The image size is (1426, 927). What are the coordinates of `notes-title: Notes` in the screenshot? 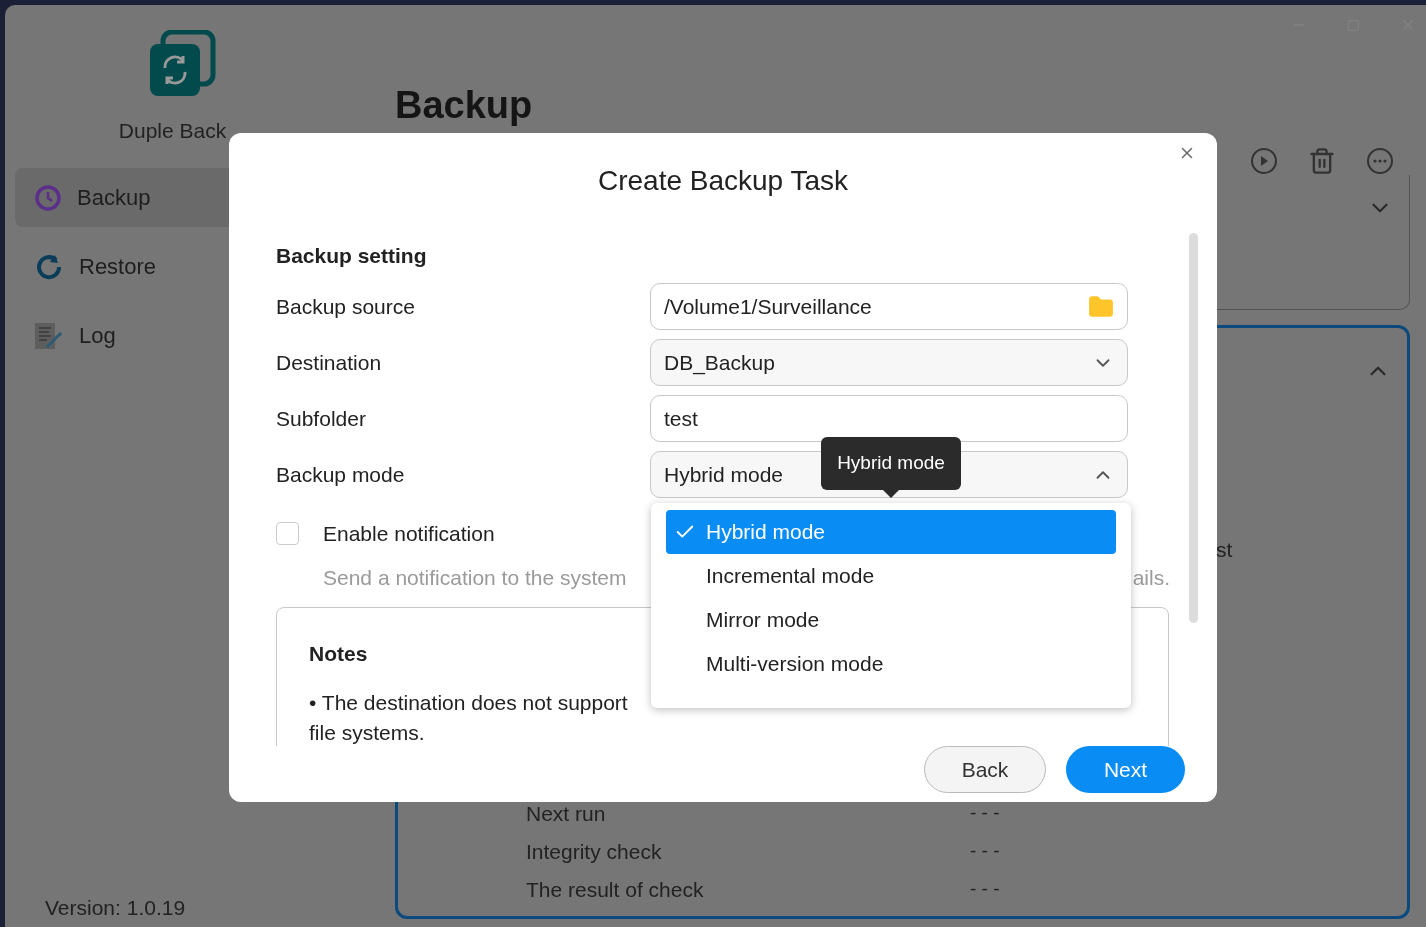 It's located at (338, 653).